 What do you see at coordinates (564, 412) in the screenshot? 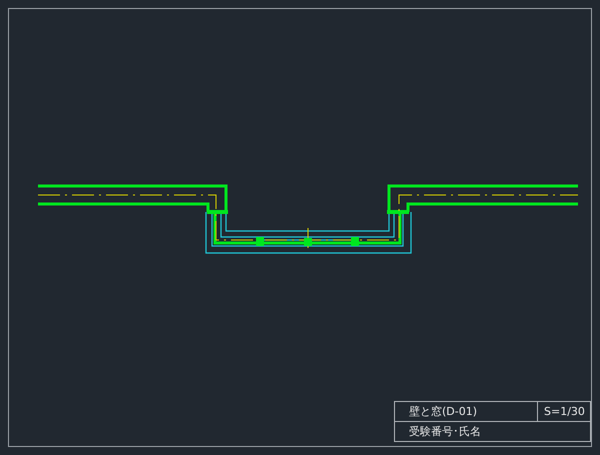
I see `drawing-scale: S=1/30` at bounding box center [564, 412].